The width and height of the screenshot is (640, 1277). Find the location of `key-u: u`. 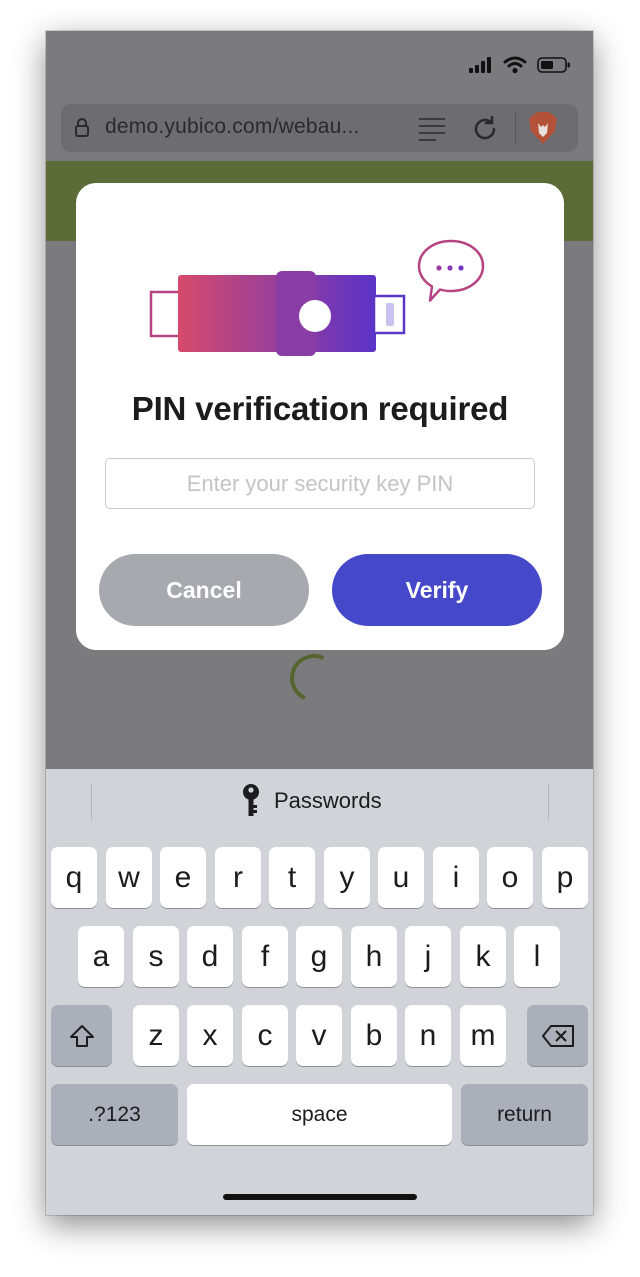

key-u: u is located at coordinates (401, 877).